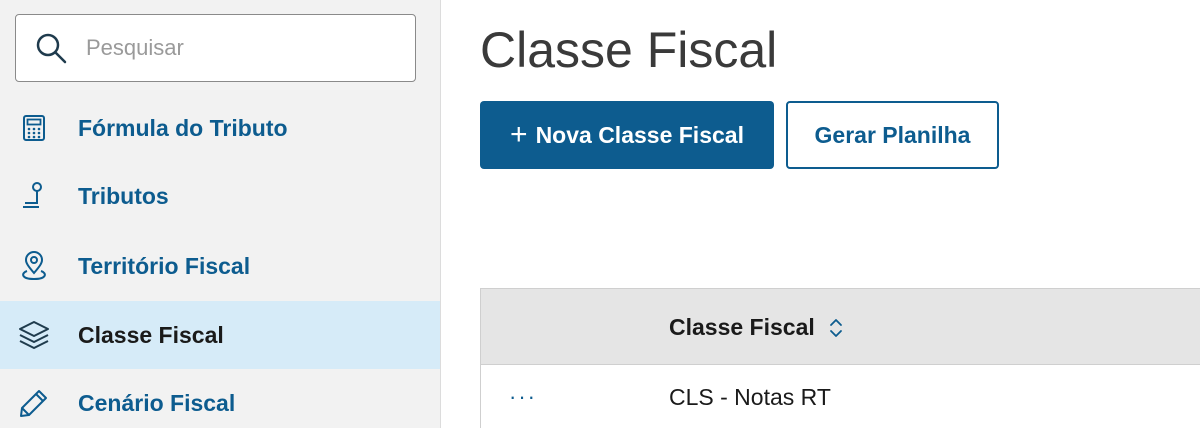  Describe the element at coordinates (639, 134) in the screenshot. I see `new-classe-fiscal-label: Nova Classe Fiscal` at that location.